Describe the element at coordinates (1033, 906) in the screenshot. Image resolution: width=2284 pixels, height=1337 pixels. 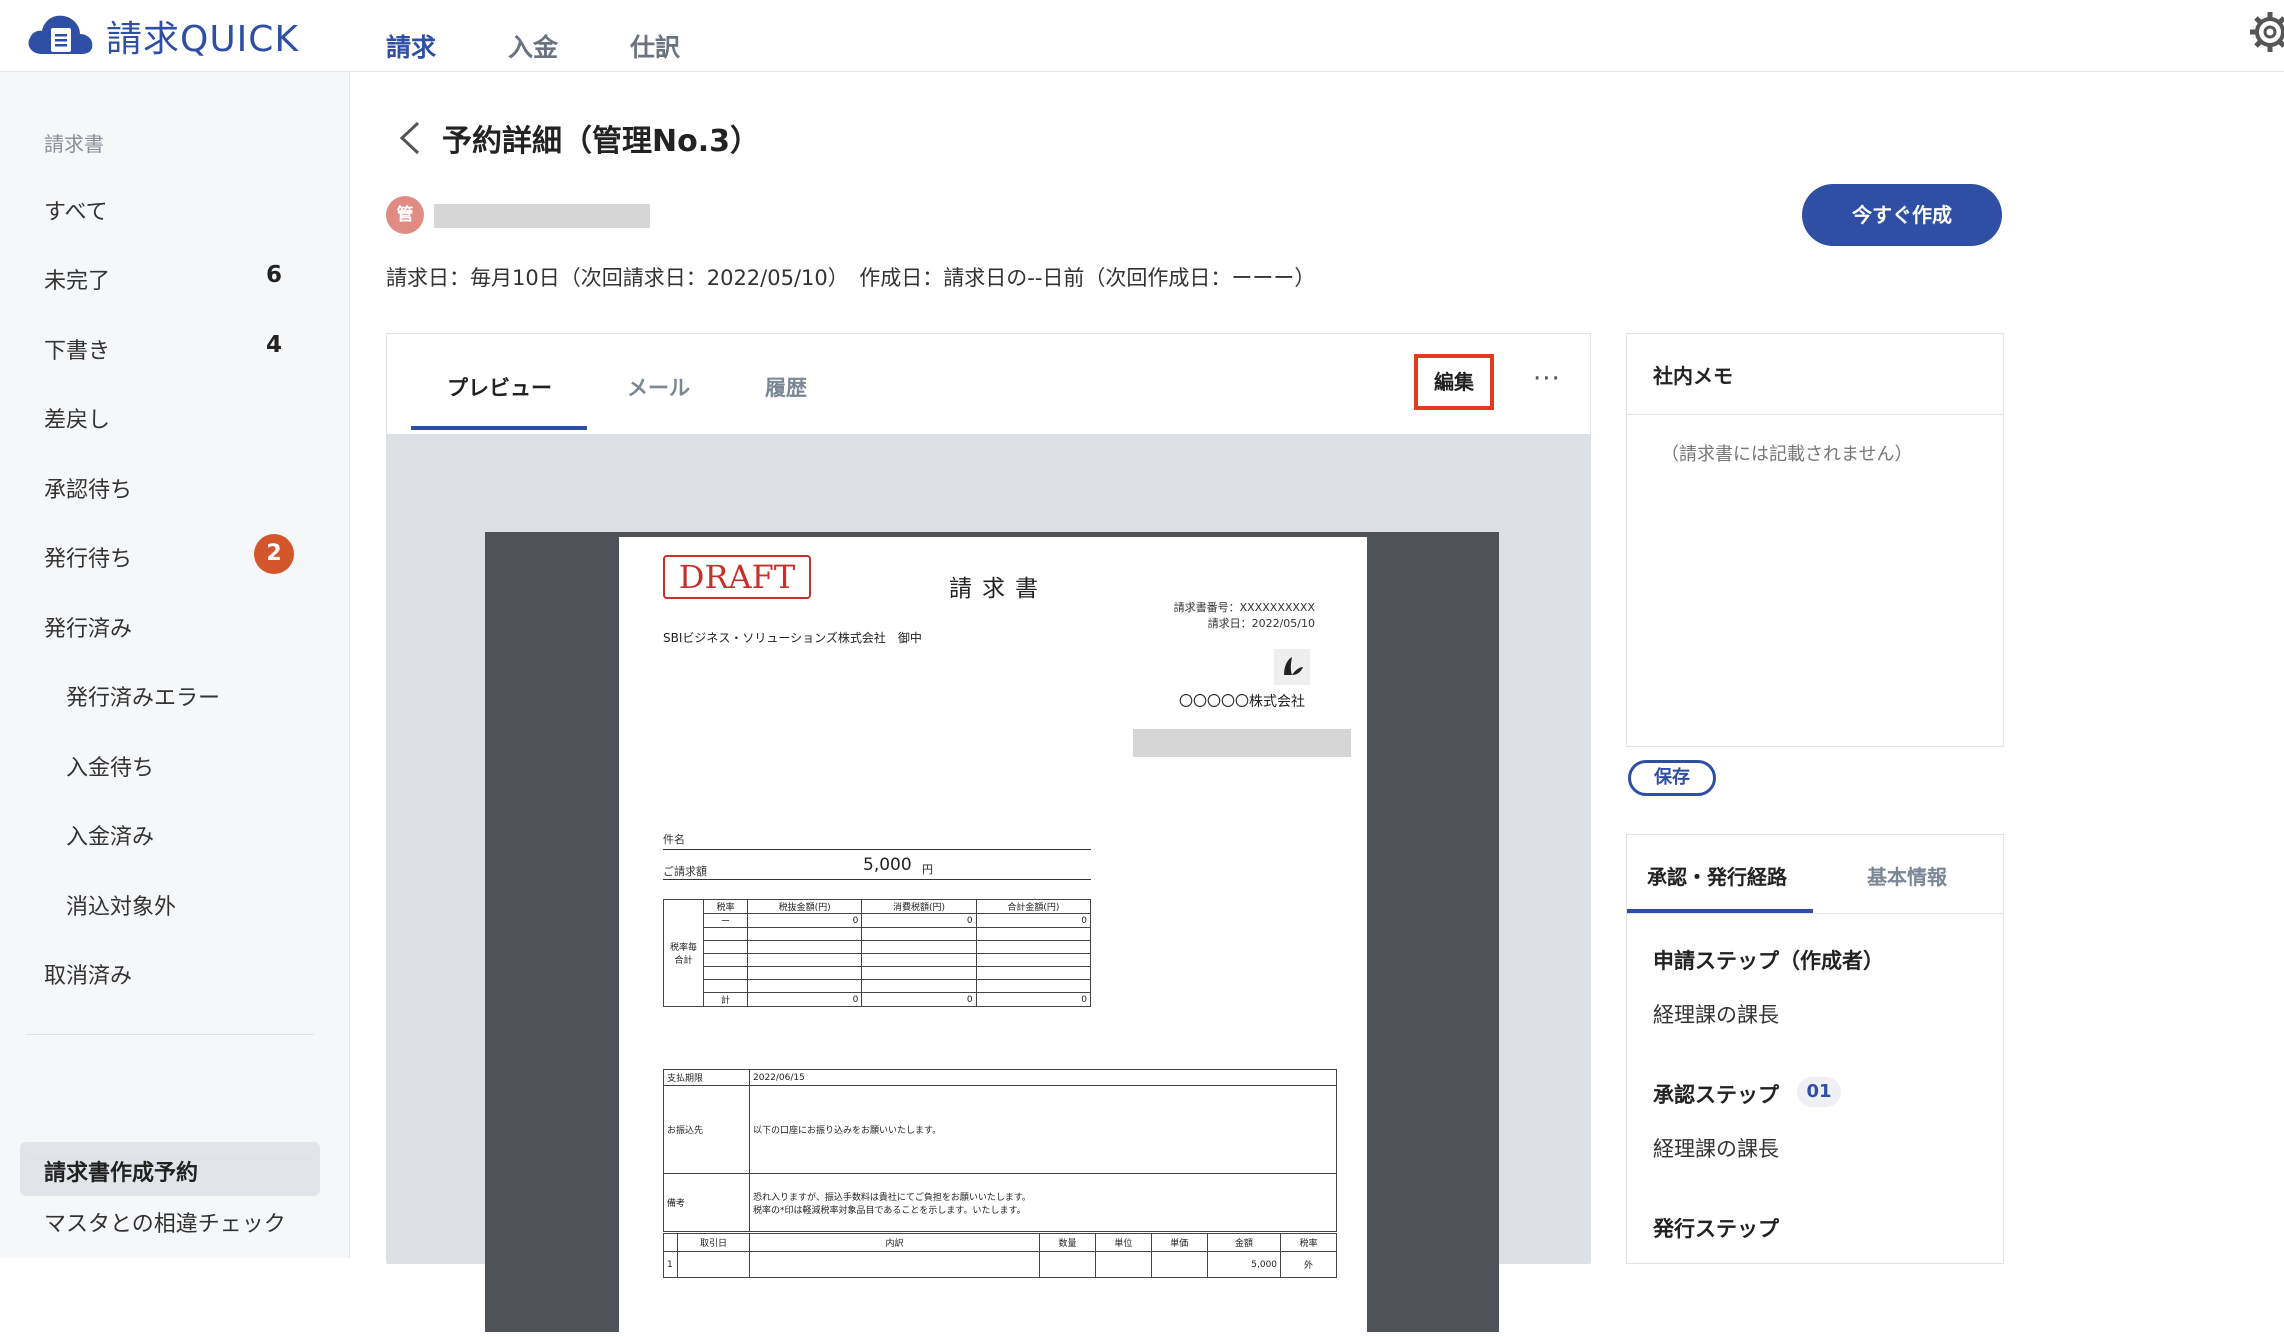
I see `tax-header-total: 合計金額(円)` at that location.